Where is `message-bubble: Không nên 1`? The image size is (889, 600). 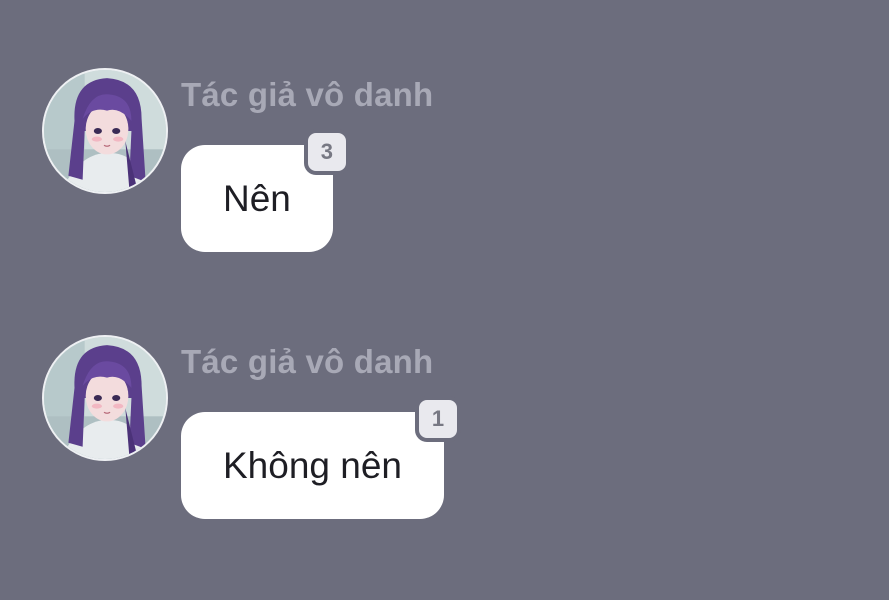 message-bubble: Không nên 1 is located at coordinates (321, 457).